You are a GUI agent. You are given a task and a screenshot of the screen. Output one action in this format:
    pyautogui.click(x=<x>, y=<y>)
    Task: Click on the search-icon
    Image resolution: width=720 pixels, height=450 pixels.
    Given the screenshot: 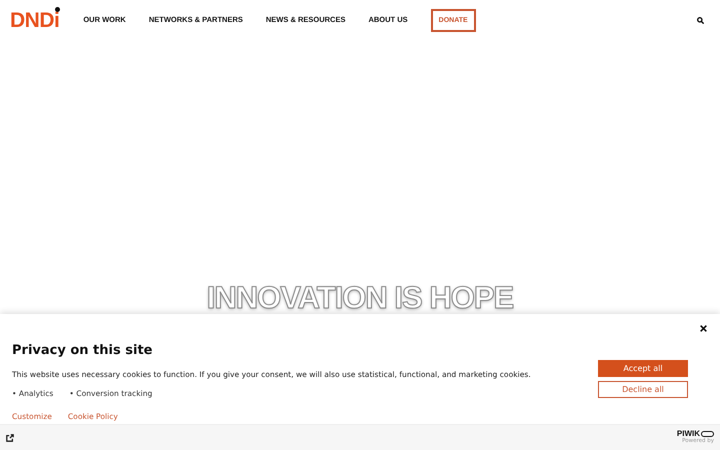 What is the action you would take?
    pyautogui.click(x=700, y=20)
    